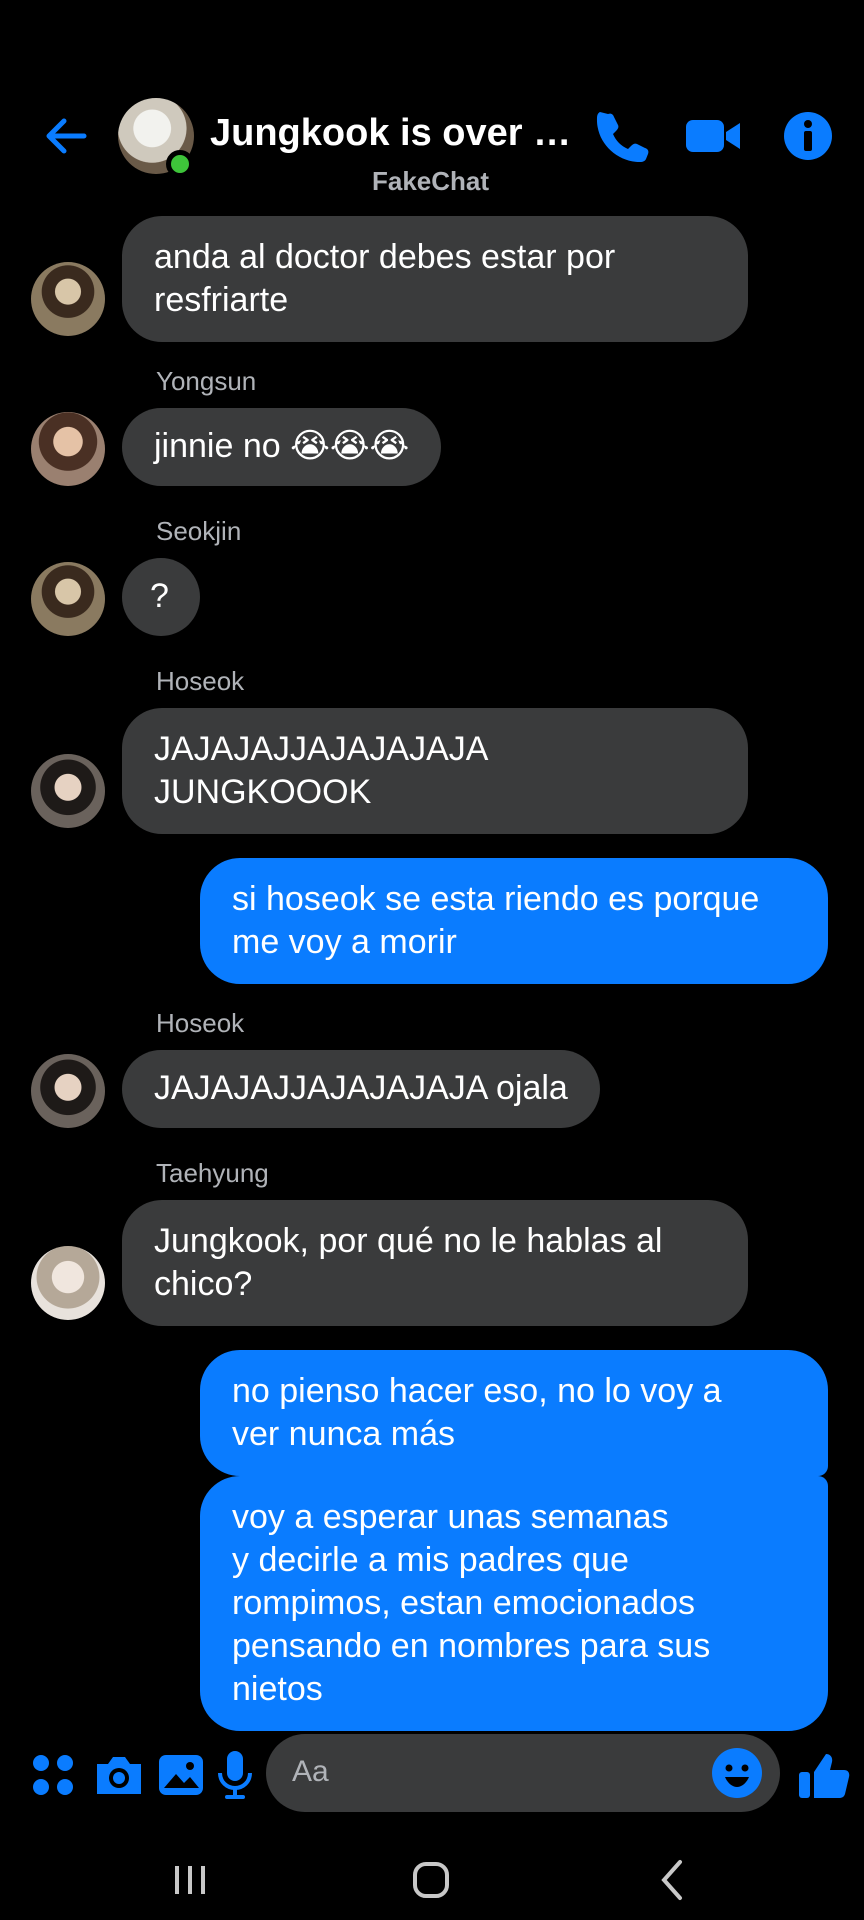 This screenshot has width=864, height=1920. Describe the element at coordinates (199, 531) in the screenshot. I see `sender-name: Seokjin` at that location.